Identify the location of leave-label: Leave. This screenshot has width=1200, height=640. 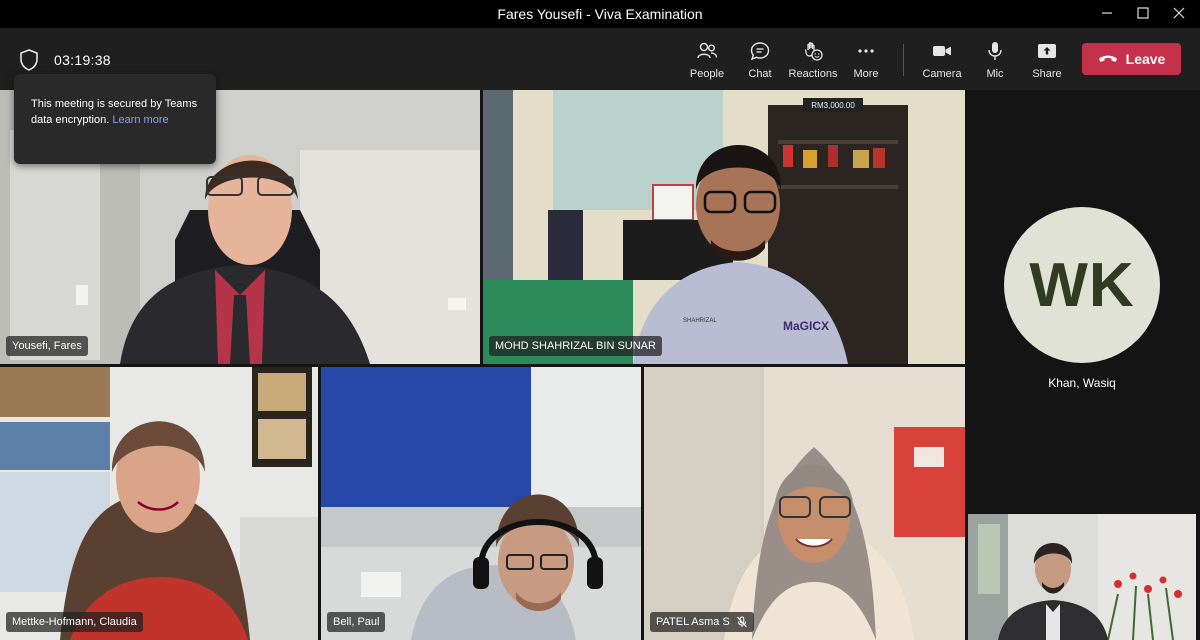
(1145, 59).